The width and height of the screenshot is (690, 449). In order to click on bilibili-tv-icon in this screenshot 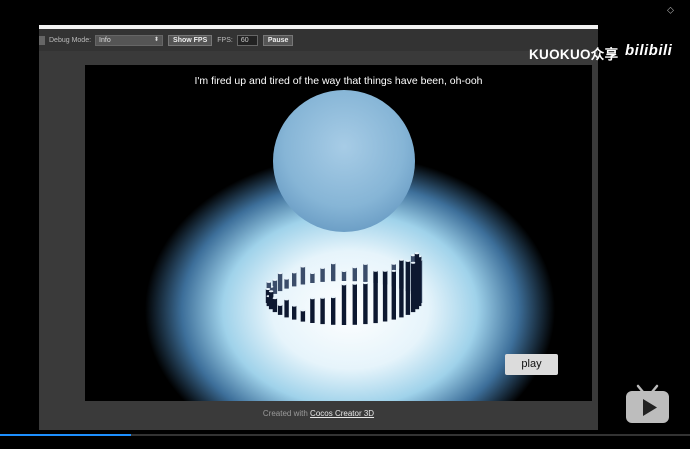, I will do `click(647, 404)`.